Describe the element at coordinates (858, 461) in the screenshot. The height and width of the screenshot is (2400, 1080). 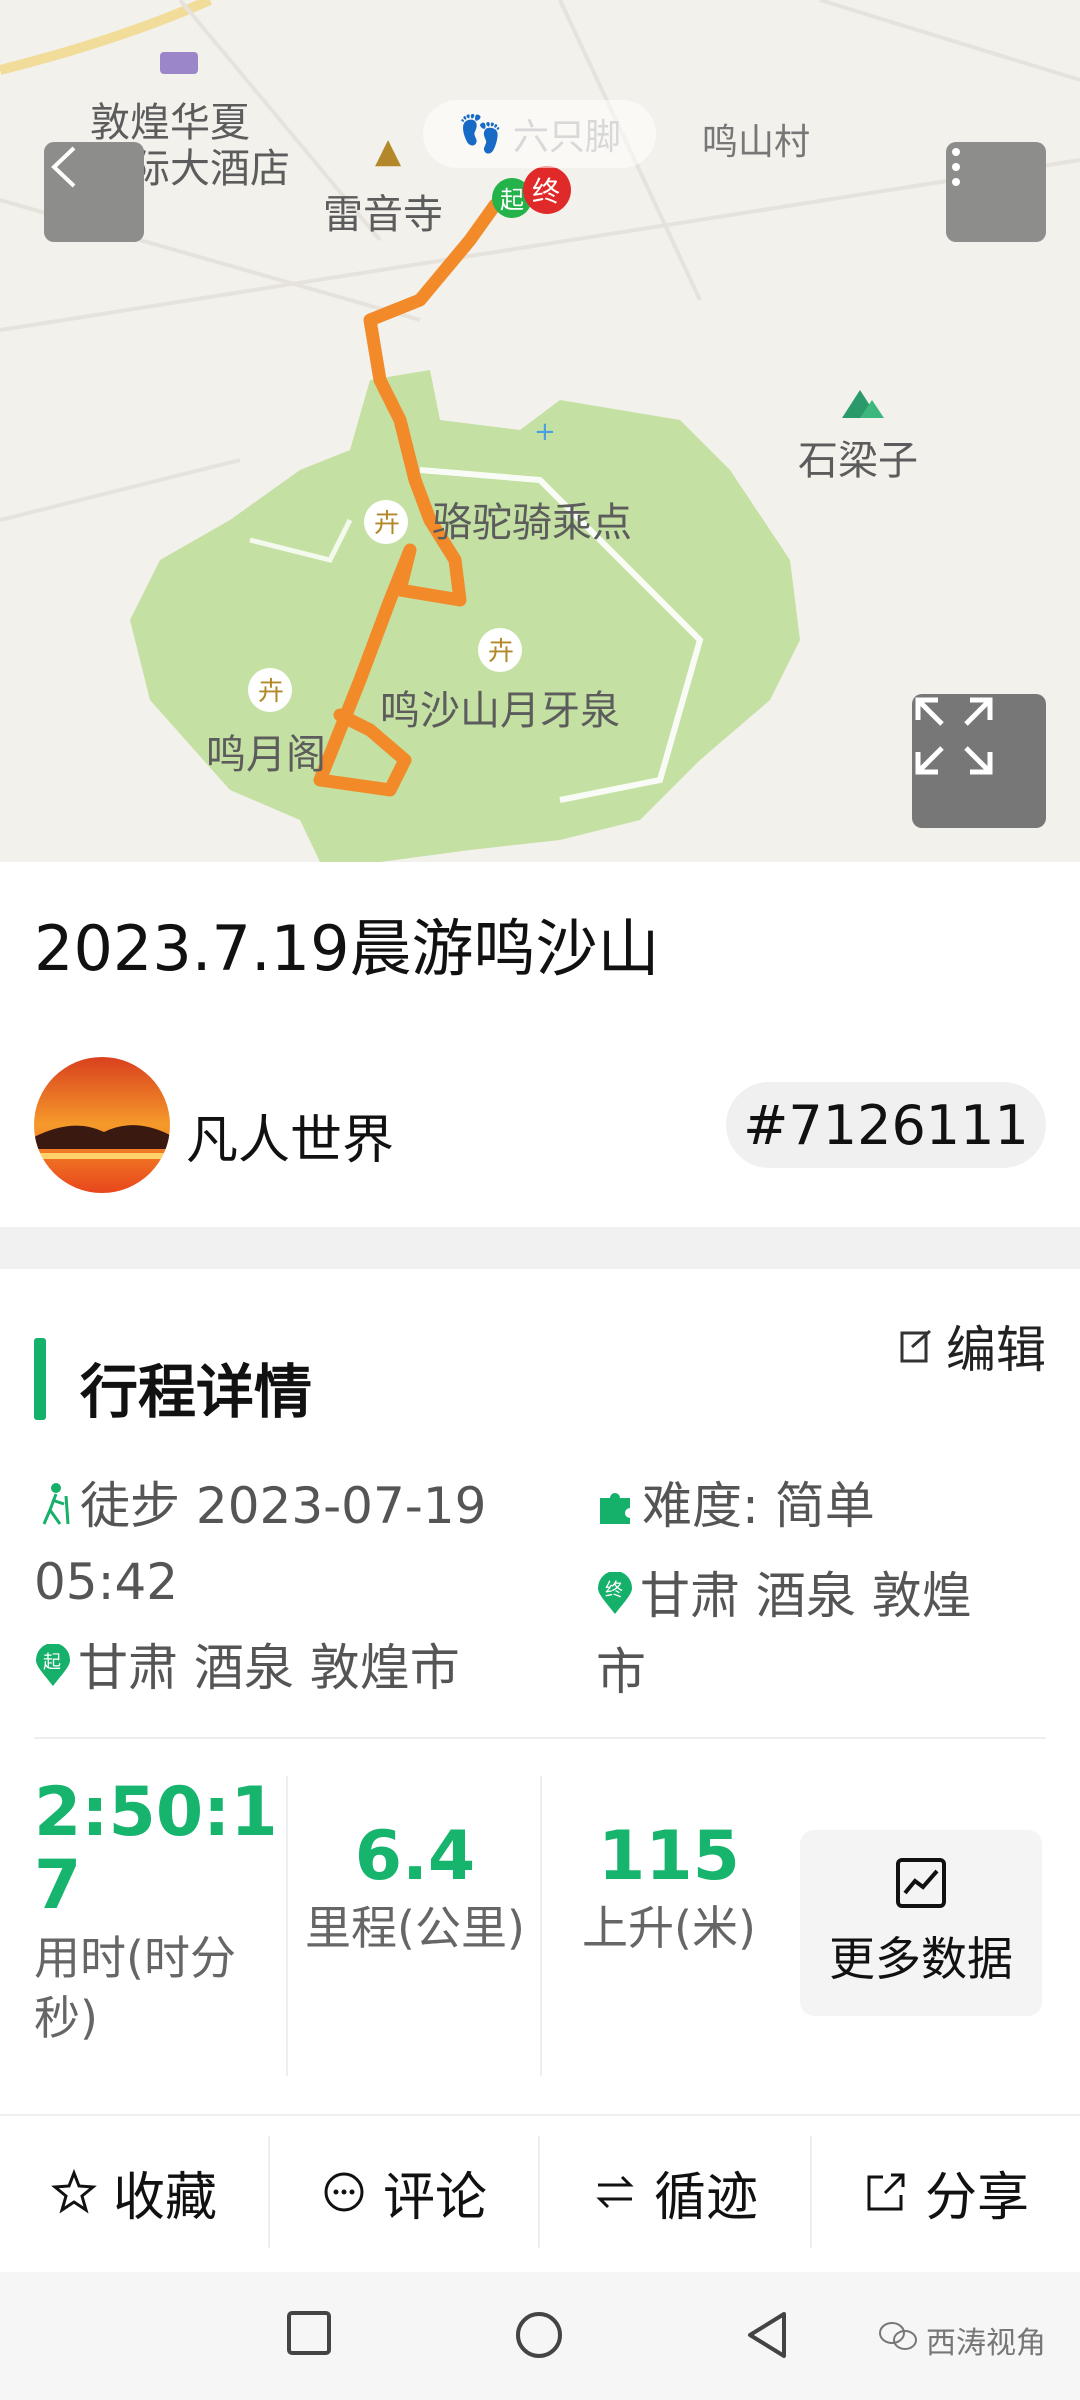
I see `map-label-stone: 石梁子` at that location.